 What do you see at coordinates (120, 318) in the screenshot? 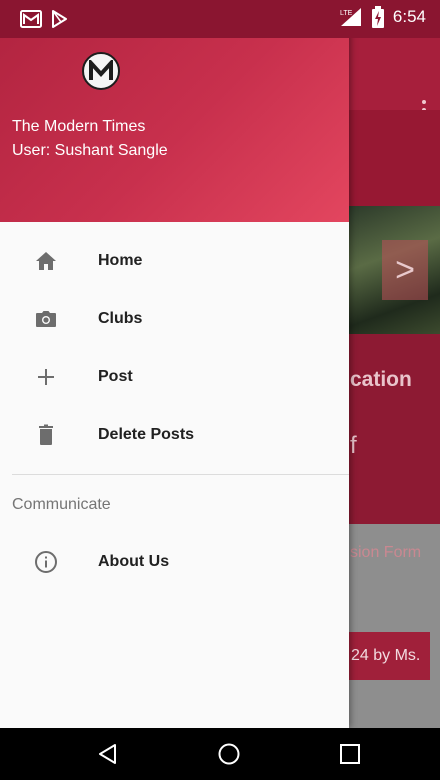
I see `menu-item-label: Clubs` at bounding box center [120, 318].